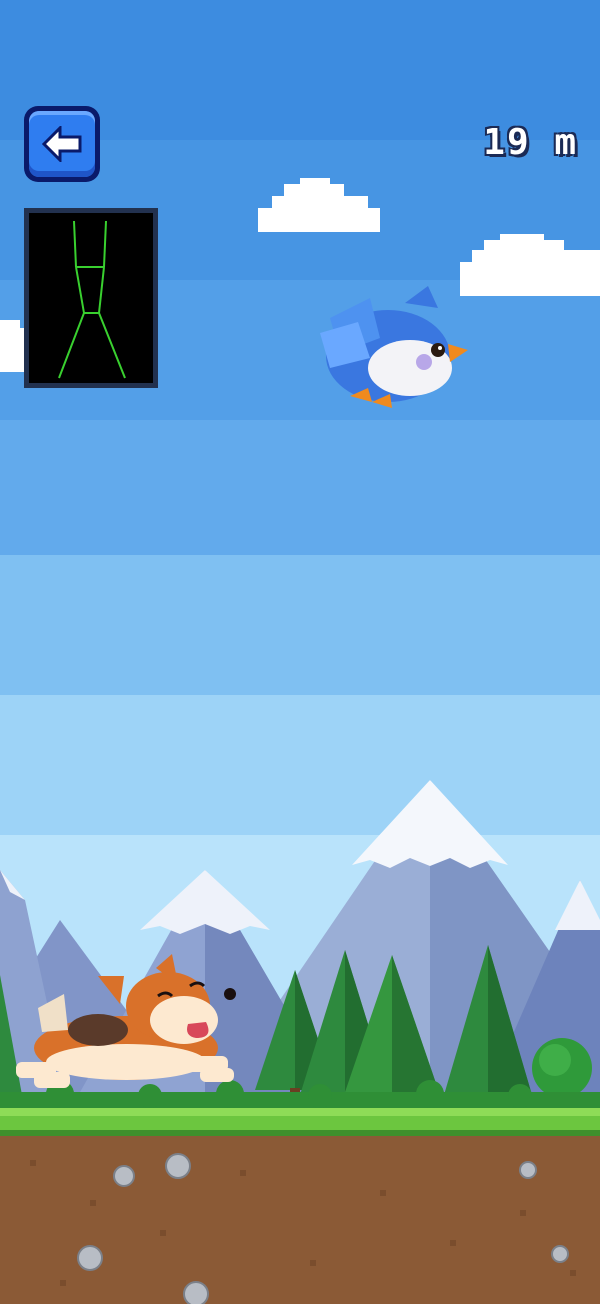 Image resolution: width=600 pixels, height=1304 pixels. Describe the element at coordinates (507, 142) in the screenshot. I see `distance-value: 19` at that location.